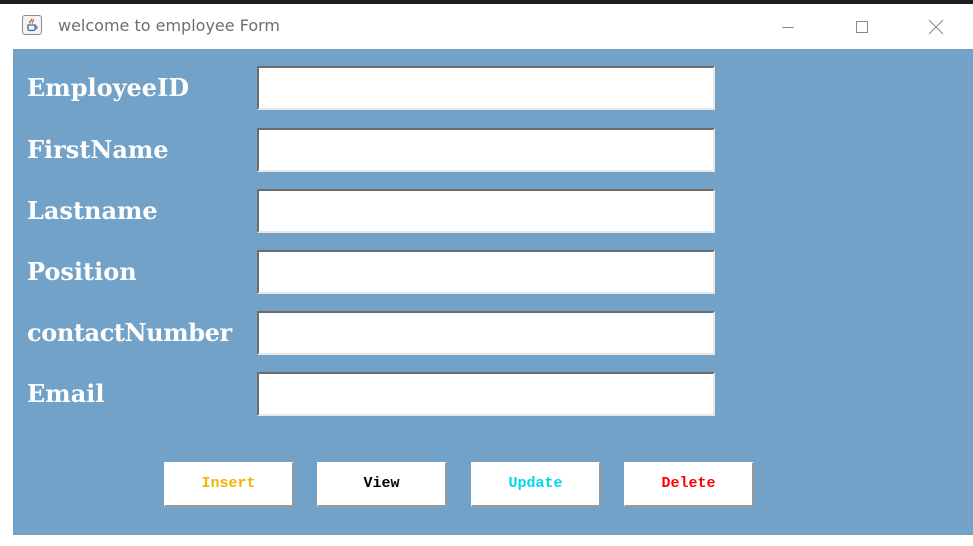 This screenshot has width=973, height=546. I want to click on label-contact-number: contactNumber, so click(129, 332).